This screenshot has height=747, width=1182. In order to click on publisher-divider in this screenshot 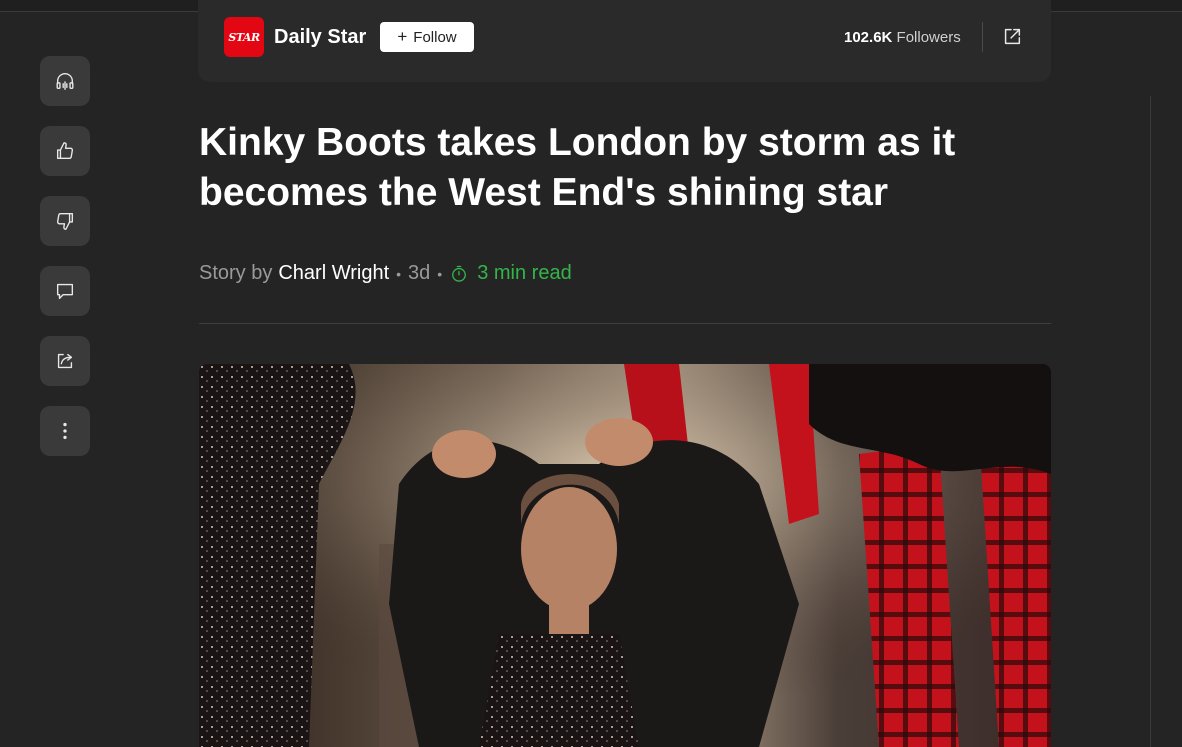, I will do `click(982, 37)`.